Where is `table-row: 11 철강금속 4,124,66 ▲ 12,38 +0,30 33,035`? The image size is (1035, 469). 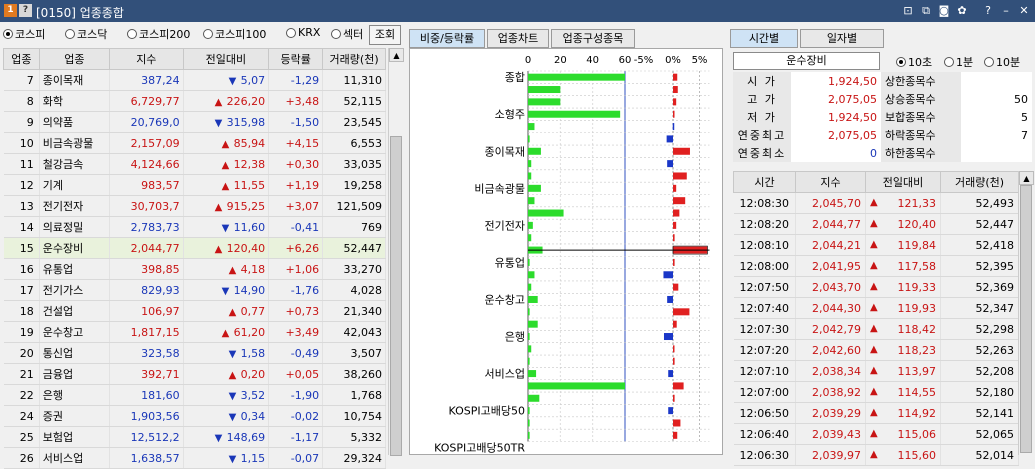
table-row: 11 철강금속 4,124,66 ▲ 12,38 +0,30 33,035 is located at coordinates (194, 164).